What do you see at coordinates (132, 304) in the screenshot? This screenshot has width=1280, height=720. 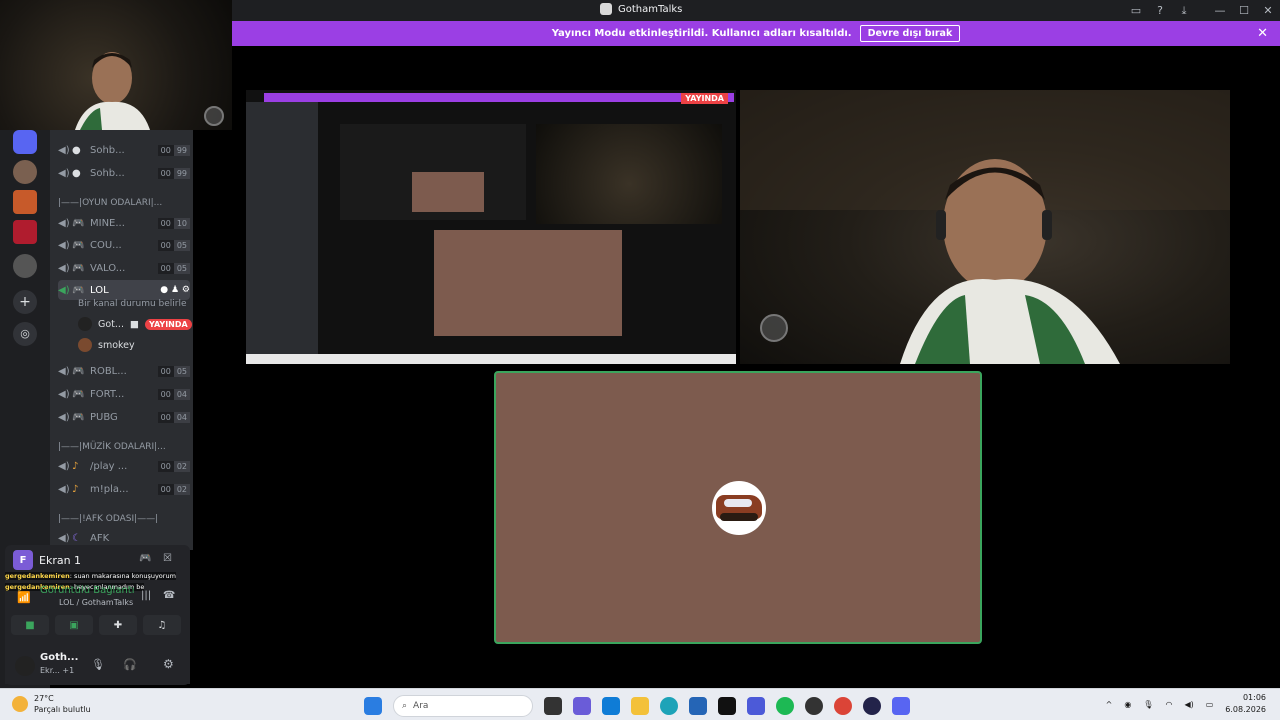 I see `channel-status-hint: Bir kanal durumu belirle` at bounding box center [132, 304].